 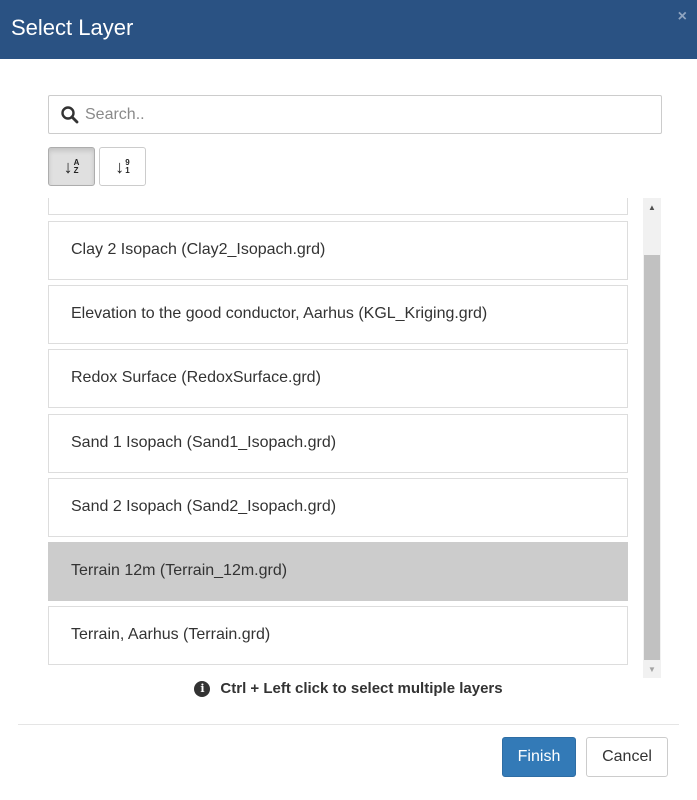 What do you see at coordinates (627, 757) in the screenshot?
I see `cancel-button: Cancel` at bounding box center [627, 757].